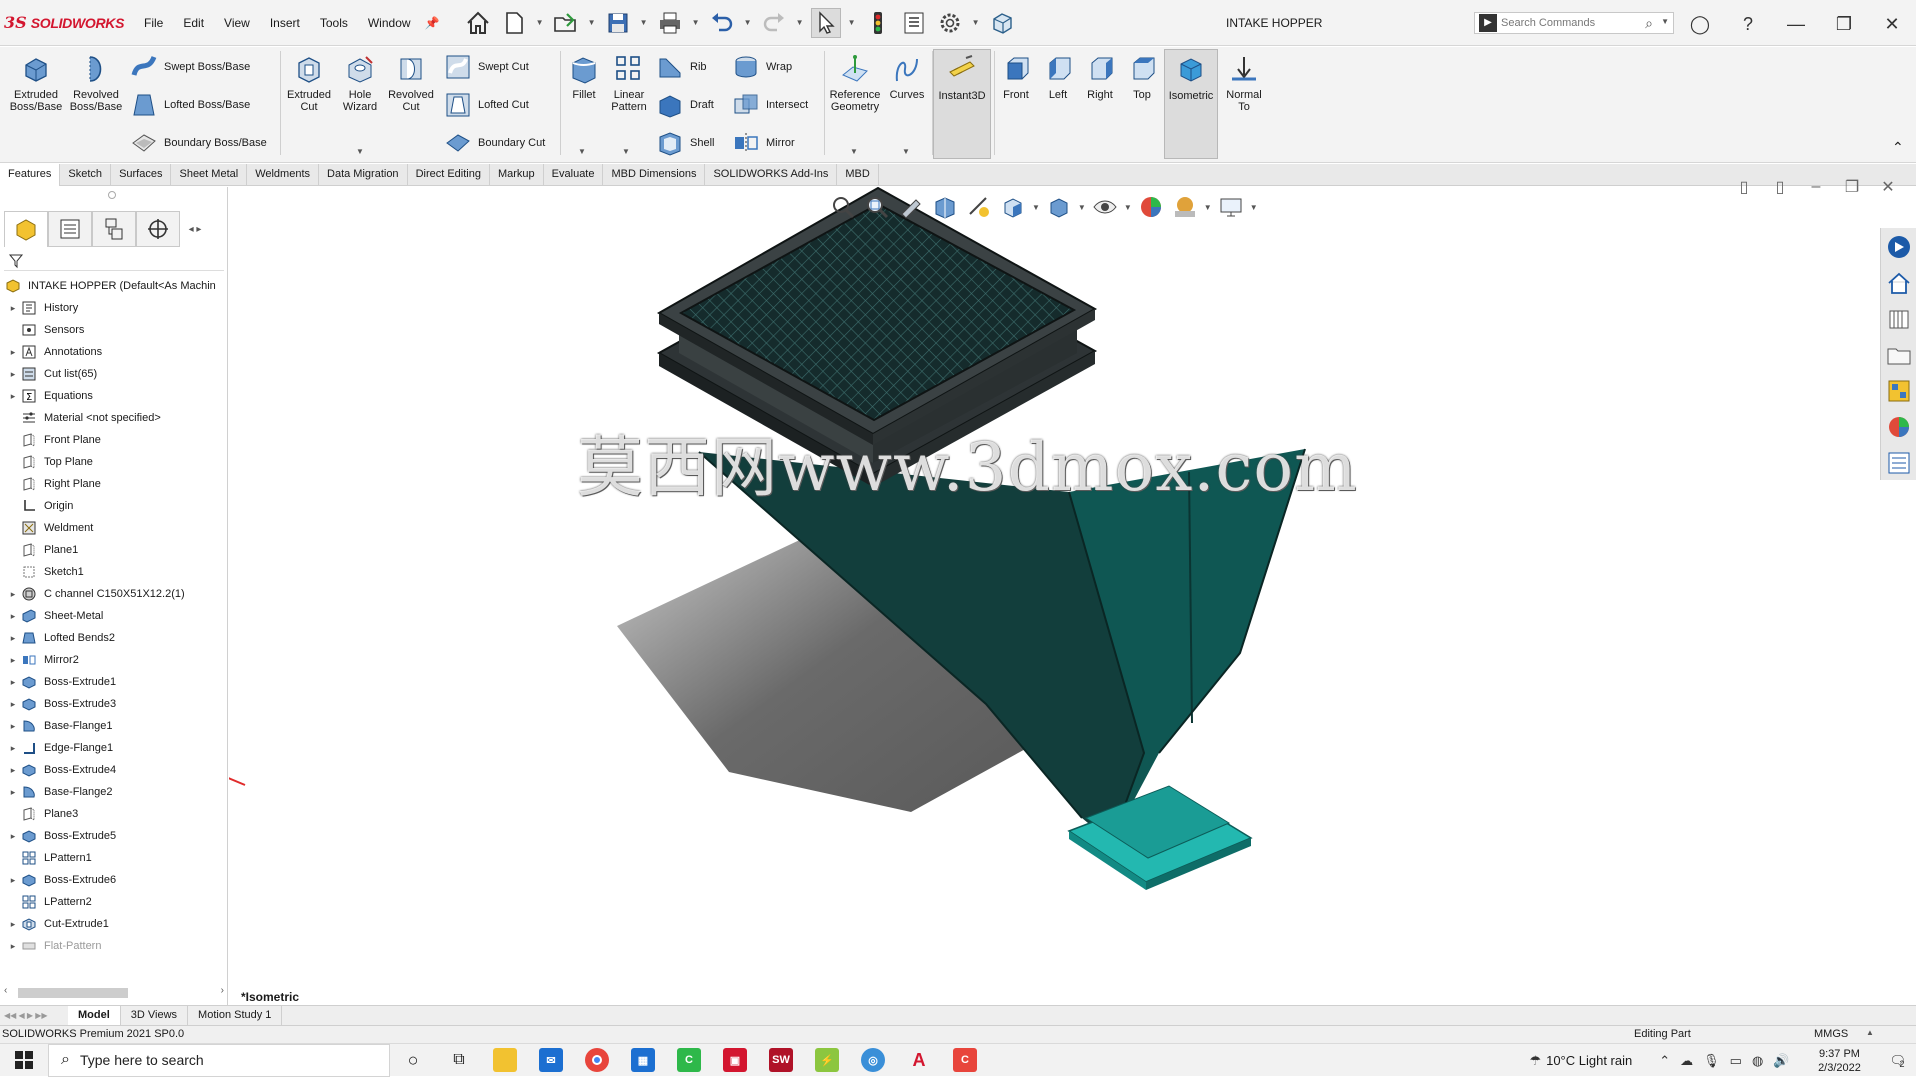 This screenshot has height=1077, width=1916. What do you see at coordinates (654, 175) in the screenshot?
I see `tab-mbd-dimensions: MBD Dimensions` at bounding box center [654, 175].